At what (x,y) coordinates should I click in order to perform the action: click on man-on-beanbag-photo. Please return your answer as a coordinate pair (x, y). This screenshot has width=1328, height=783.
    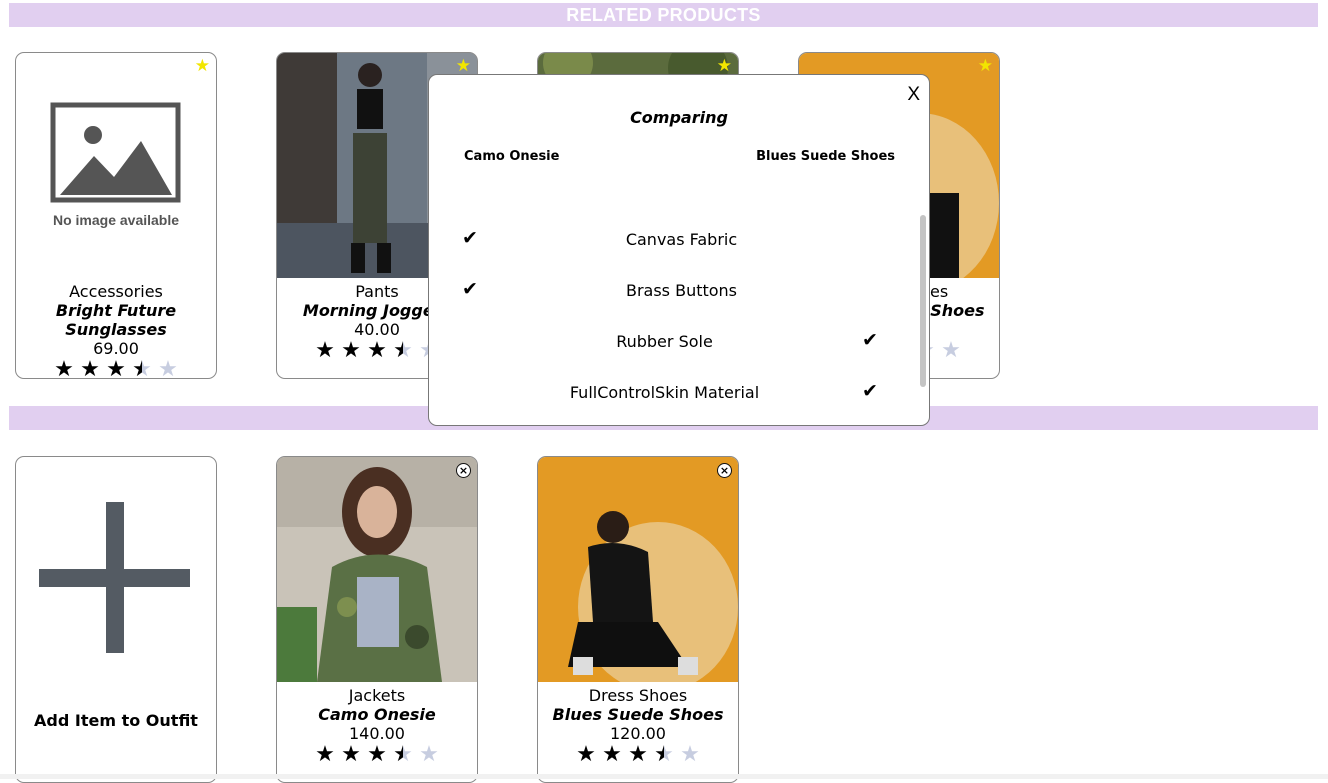
    Looking at the image, I should click on (638, 569).